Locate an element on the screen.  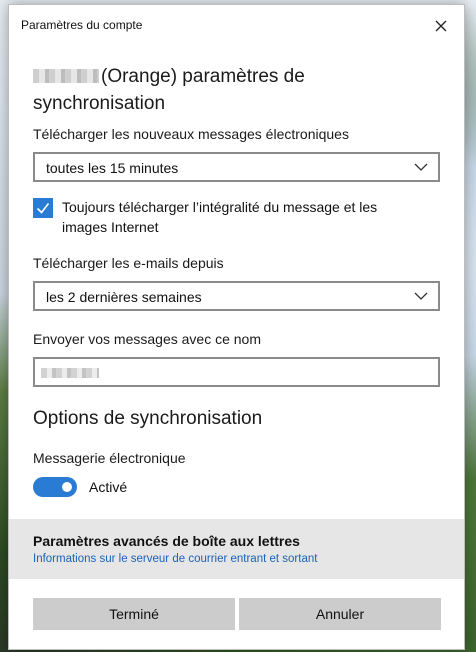
title-bar: Paramètres du compte is located at coordinates (236, 25).